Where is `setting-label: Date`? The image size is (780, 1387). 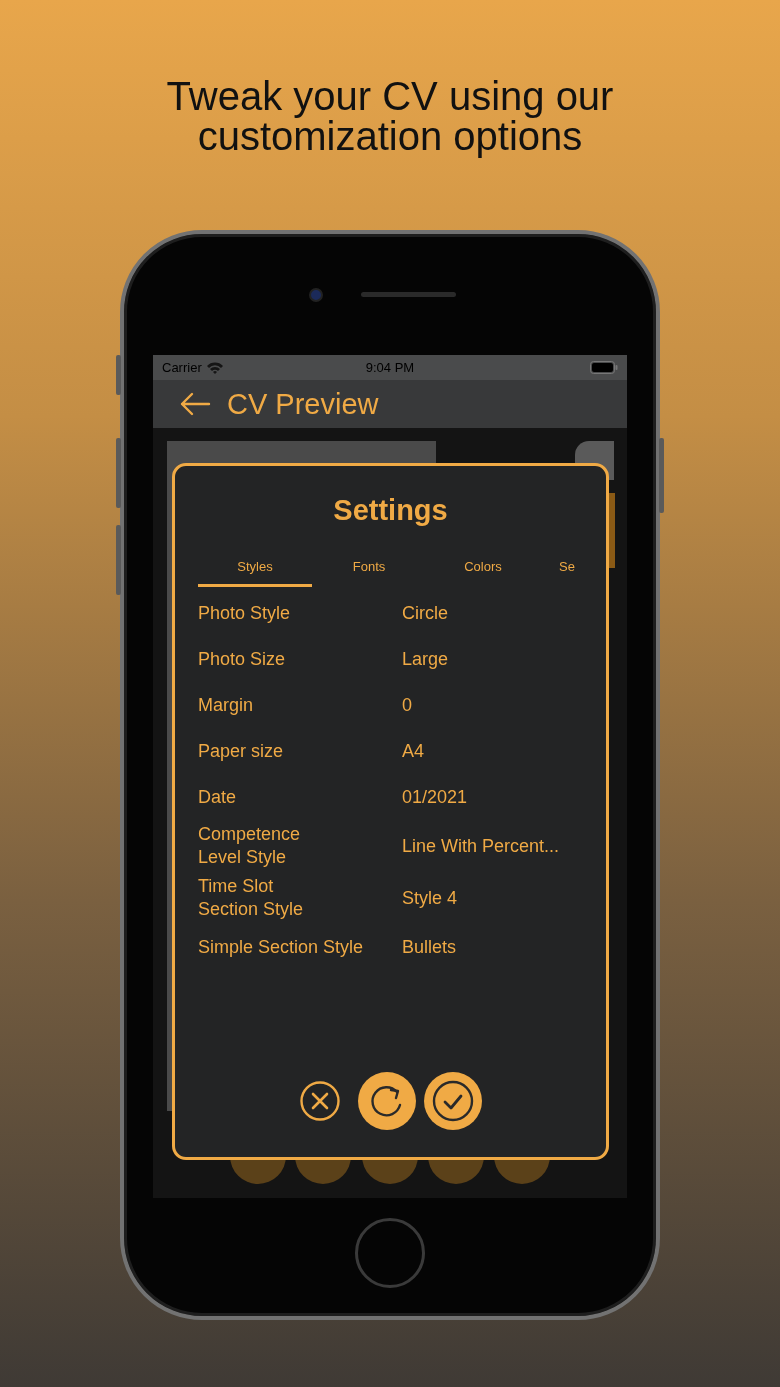
setting-label: Date is located at coordinates (218, 797).